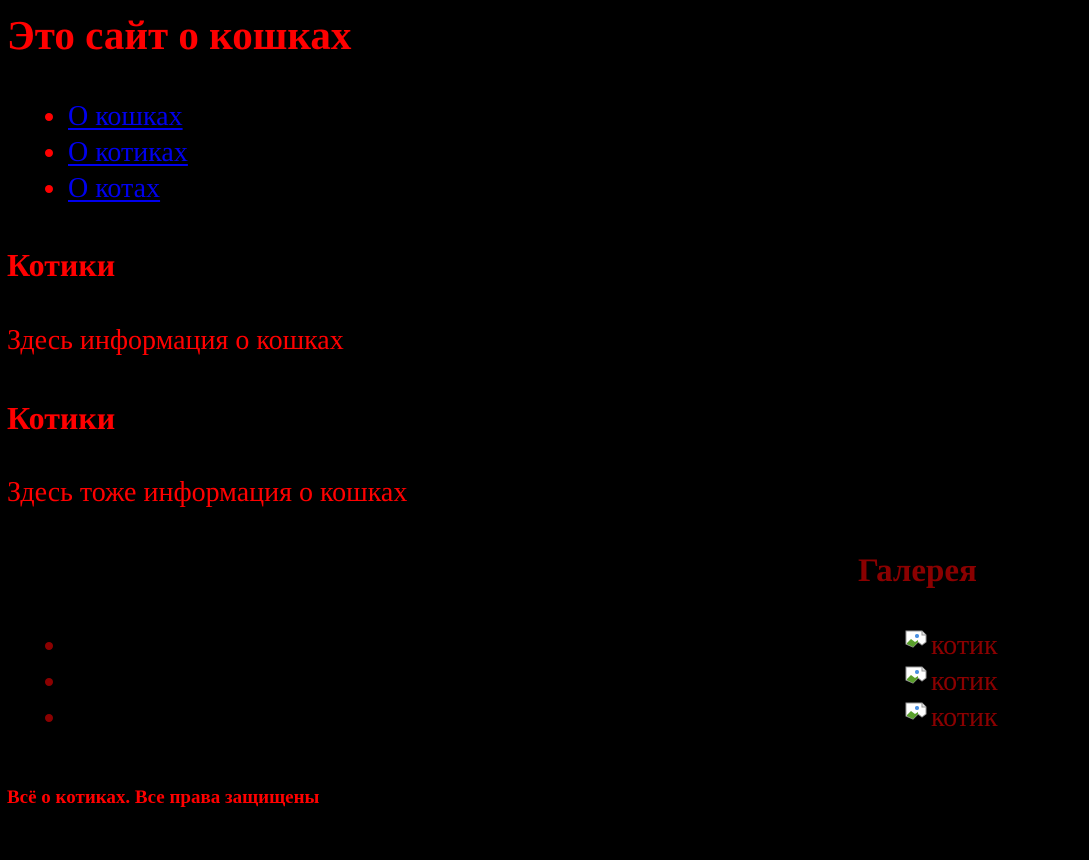 This screenshot has width=1089, height=860. Describe the element at coordinates (207, 492) in the screenshot. I see `section-text: Здесь тоже информация о кошках` at that location.